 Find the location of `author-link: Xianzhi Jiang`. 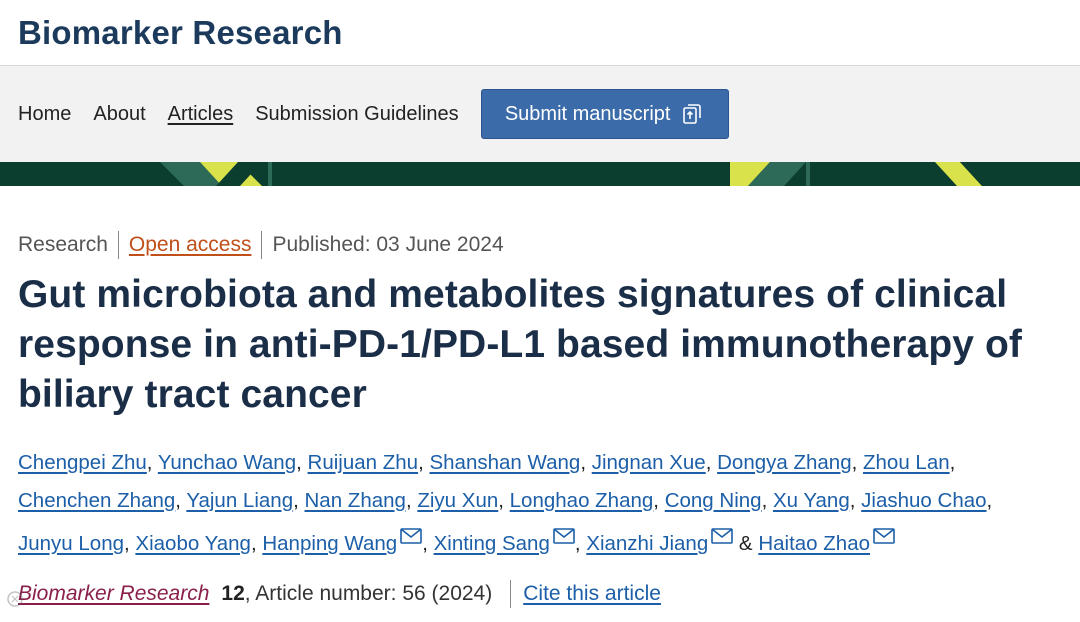

author-link: Xianzhi Jiang is located at coordinates (647, 543).